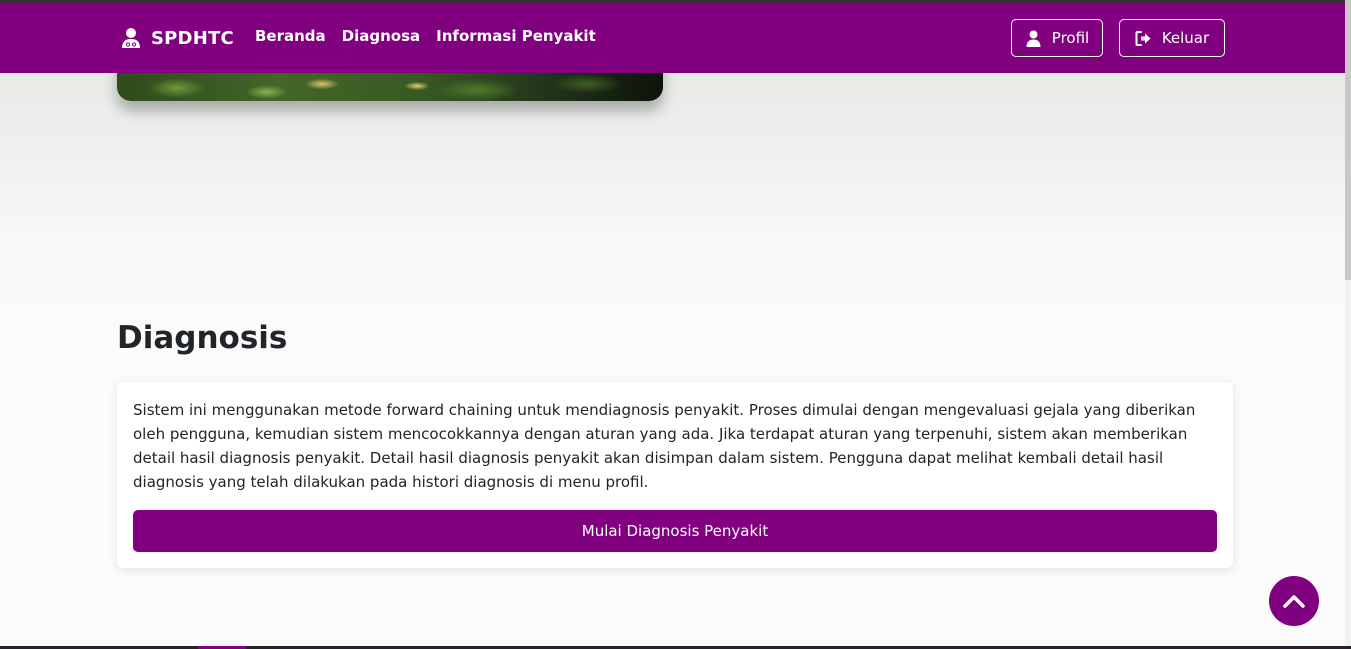 The image size is (1351, 649). I want to click on scroll-to-top-button, so click(1294, 601).